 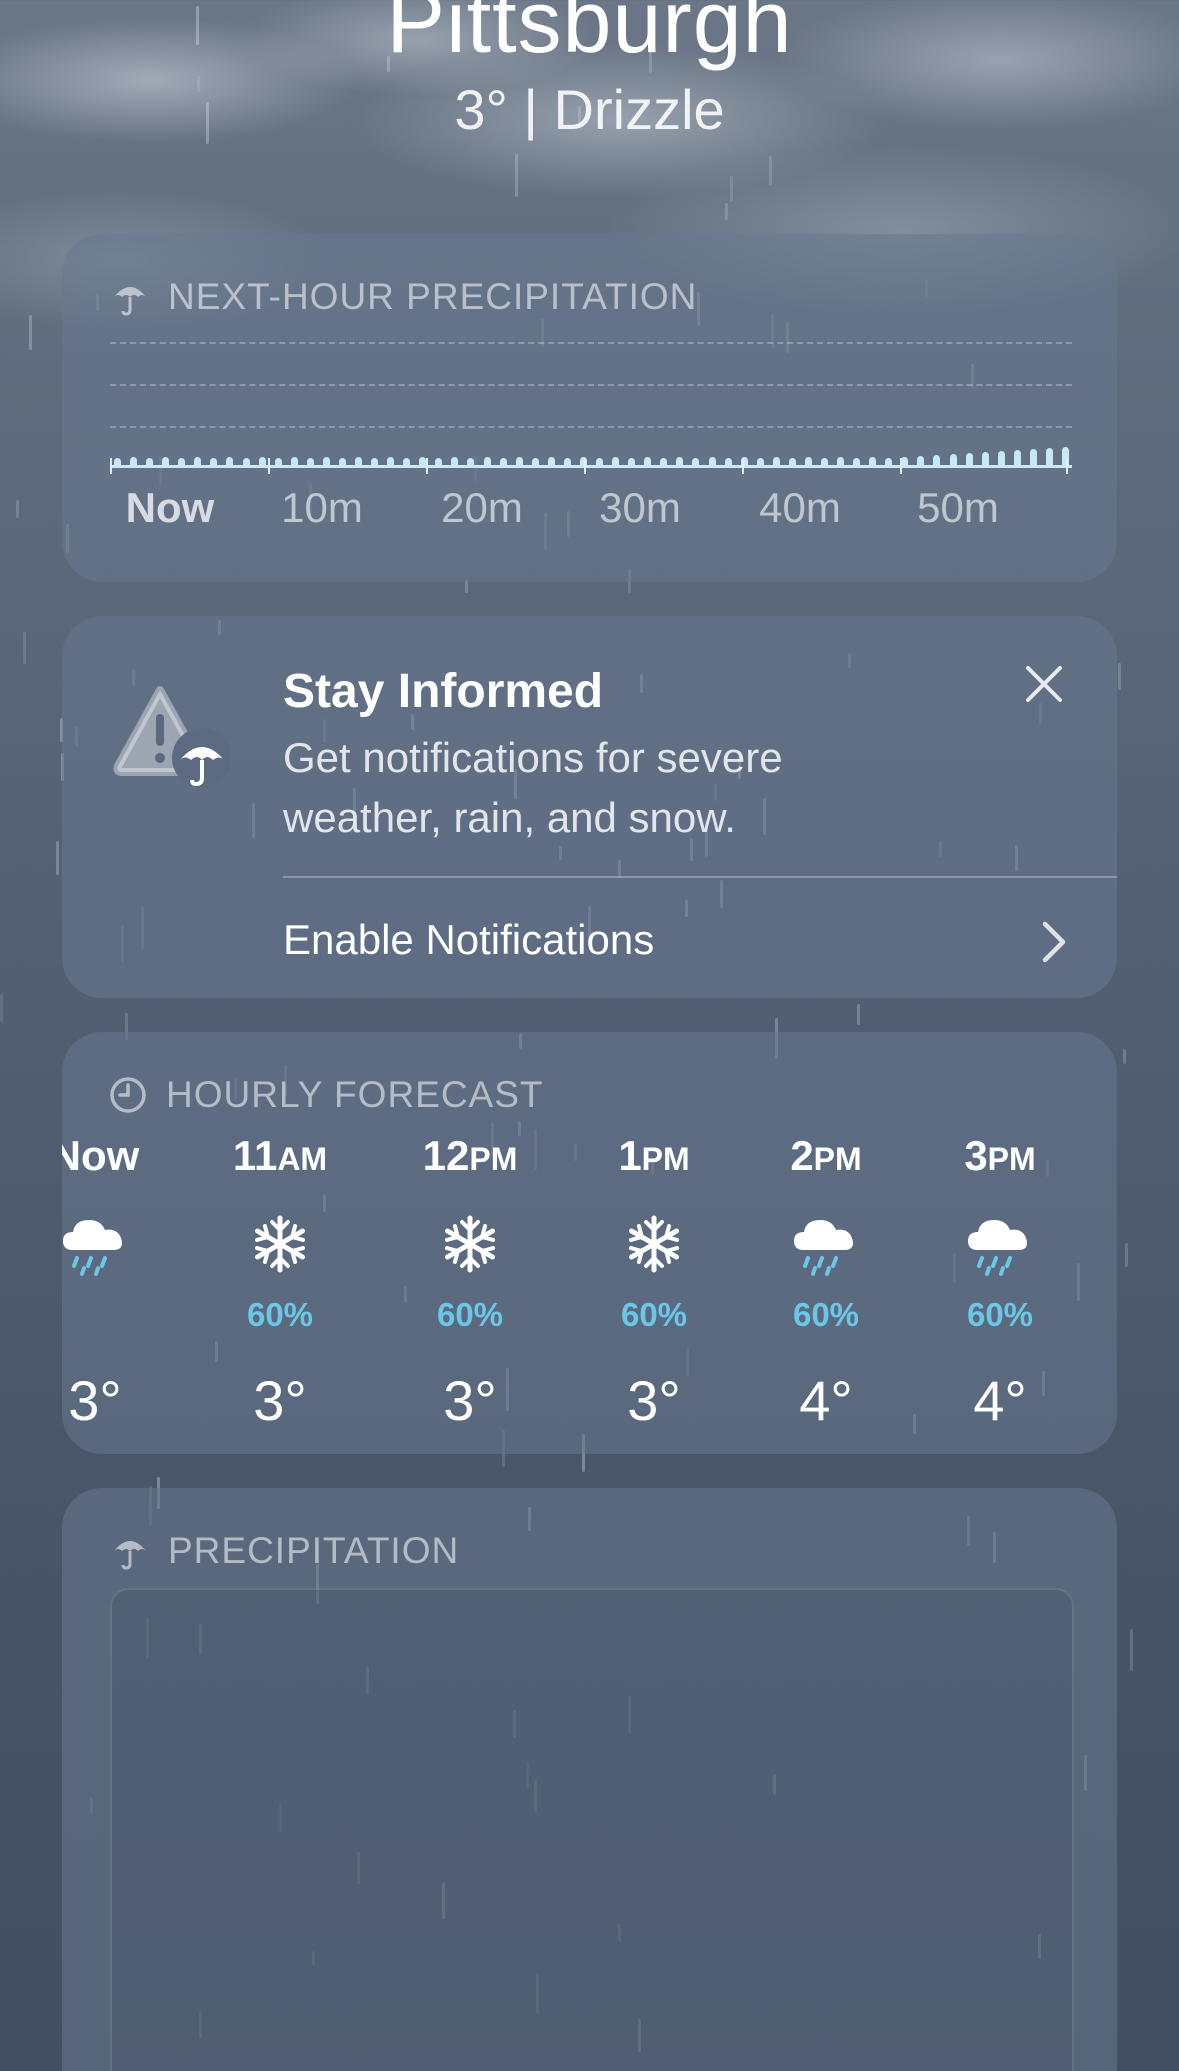 I want to click on card-header: HOURLY FORECAST, so click(x=326, y=1095).